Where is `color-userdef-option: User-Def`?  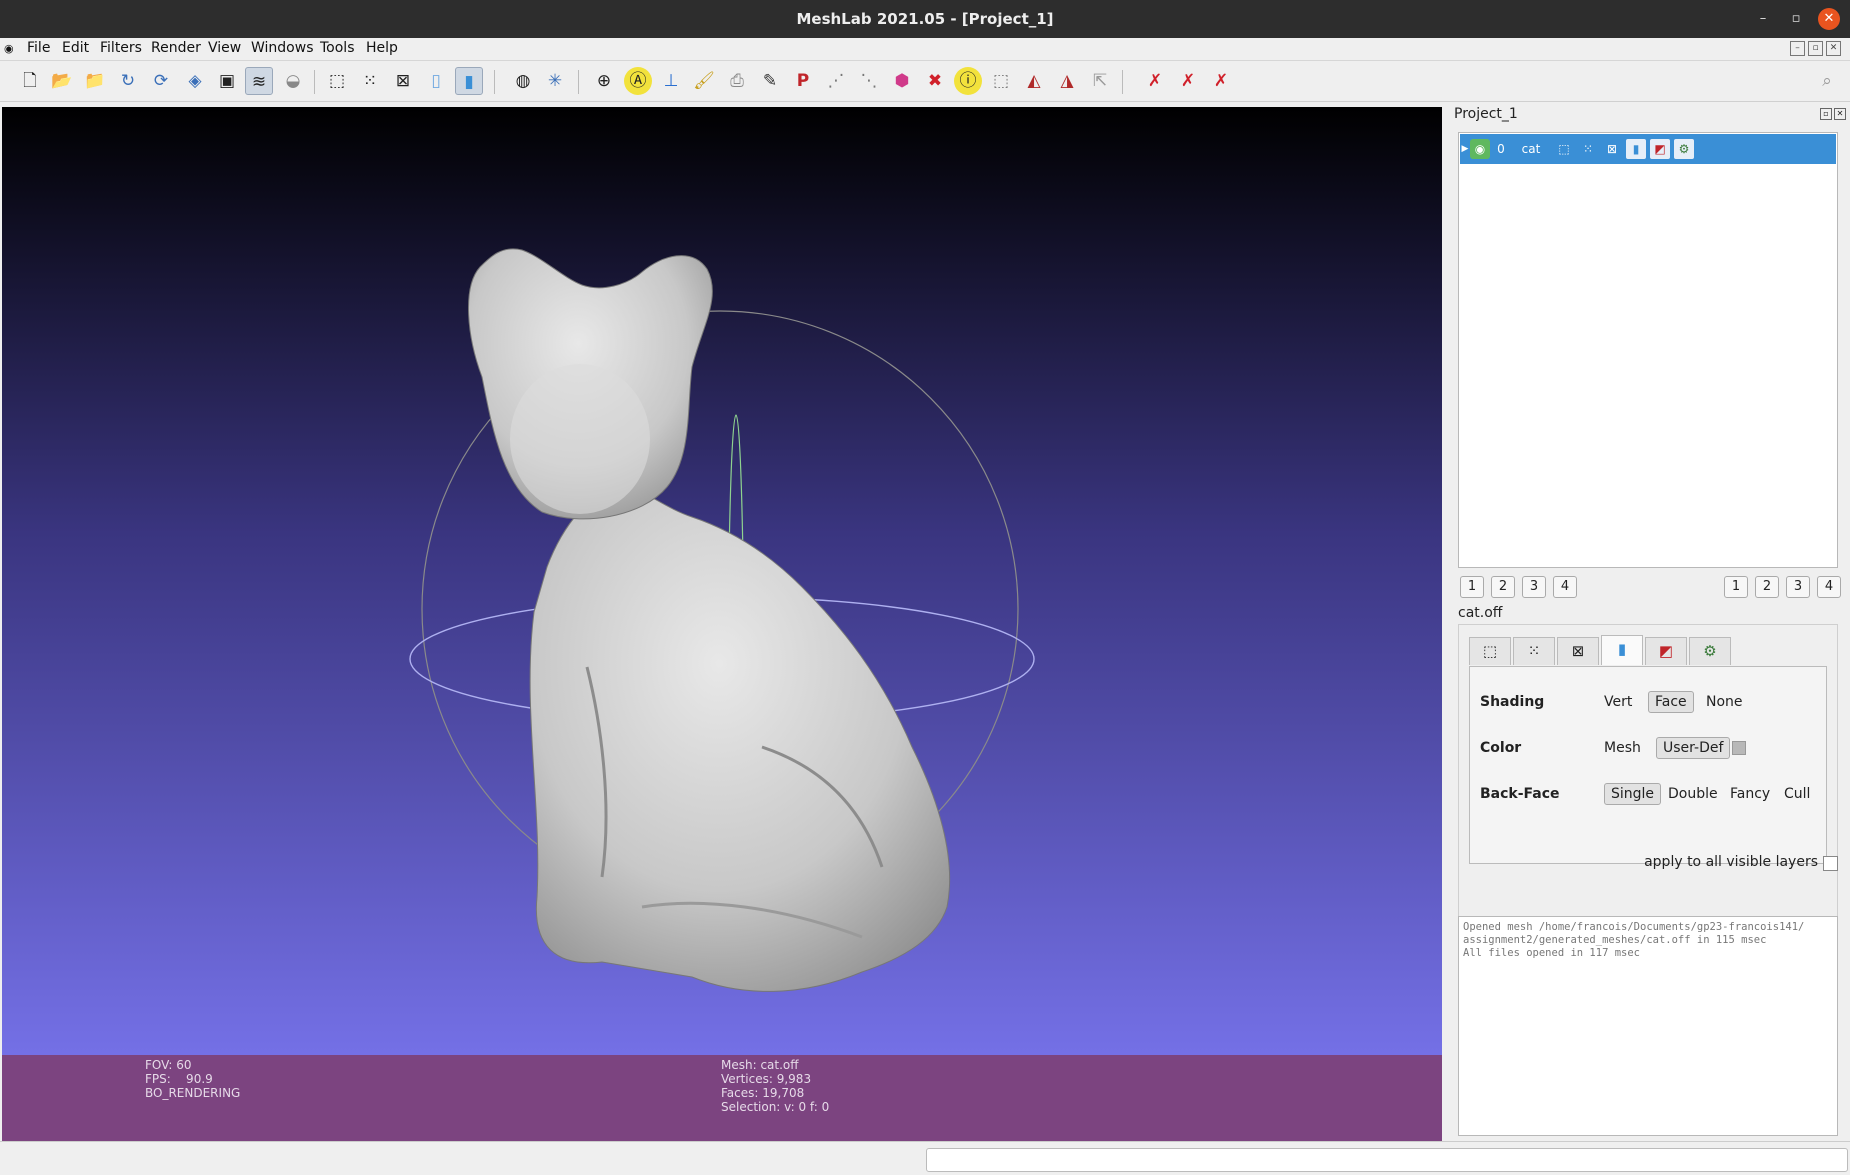
color-userdef-option: User-Def is located at coordinates (1693, 748).